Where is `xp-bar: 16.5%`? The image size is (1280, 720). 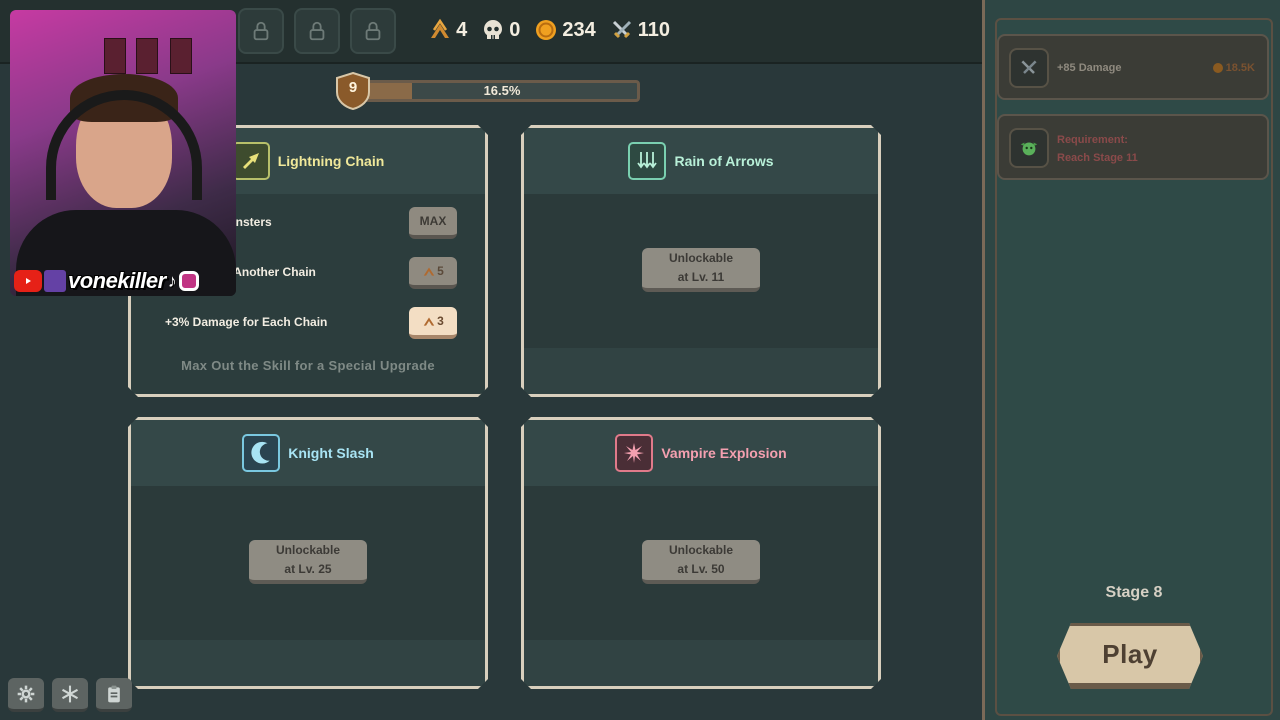
xp-bar: 16.5% is located at coordinates (502, 91).